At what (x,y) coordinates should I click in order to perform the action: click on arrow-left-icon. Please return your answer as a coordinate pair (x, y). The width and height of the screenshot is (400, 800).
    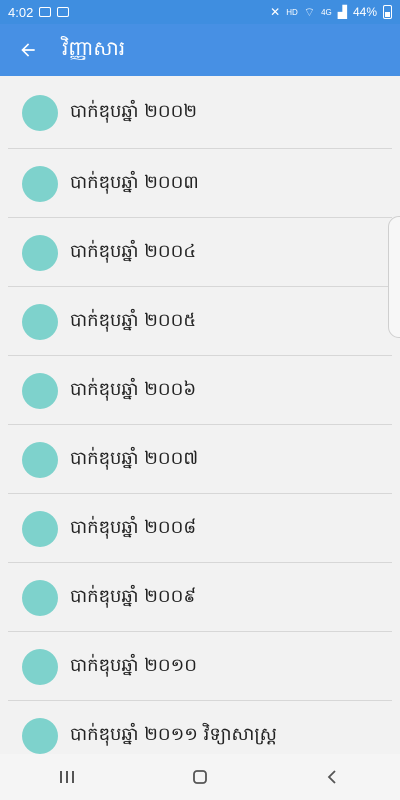
    Looking at the image, I should click on (28, 50).